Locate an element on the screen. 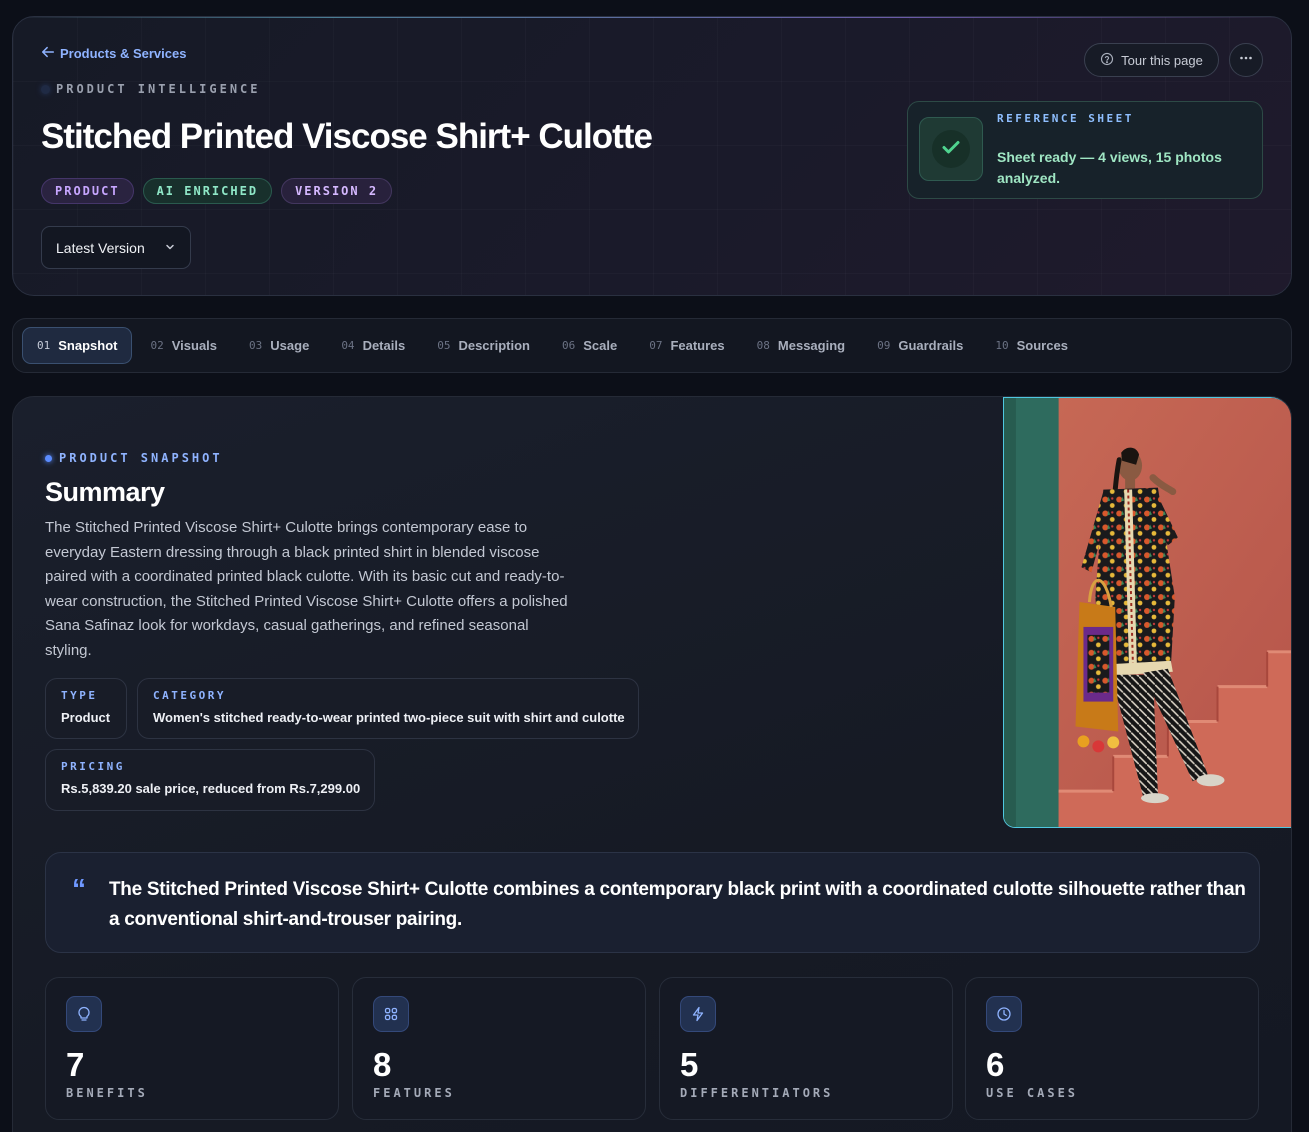  badge-product: PRODUCT is located at coordinates (87, 191).